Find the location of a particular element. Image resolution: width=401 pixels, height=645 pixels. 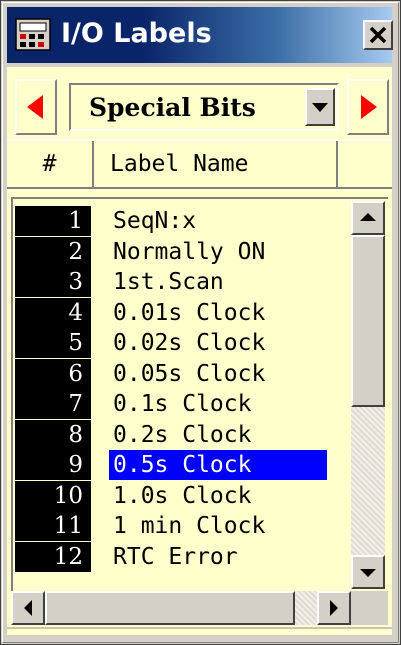

previous-category-button is located at coordinates (36, 107).